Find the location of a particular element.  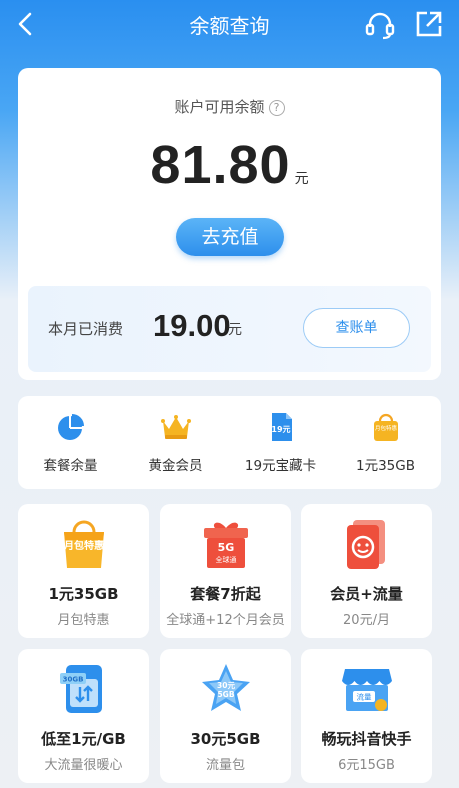

promo-subtitle: 流量包 is located at coordinates (225, 765).